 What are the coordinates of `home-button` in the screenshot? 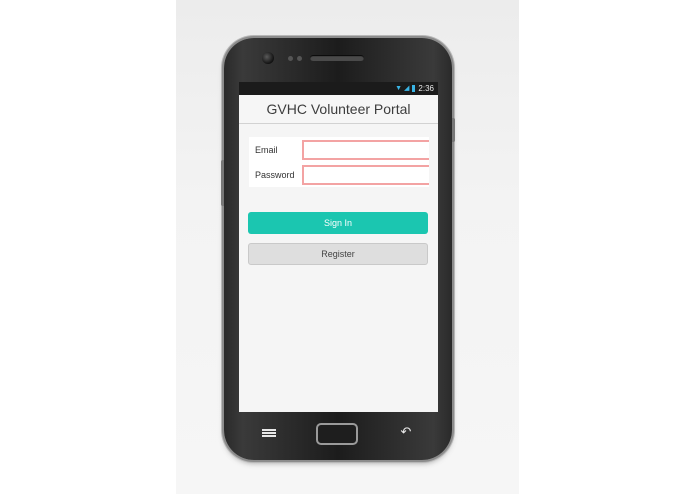 It's located at (337, 434).